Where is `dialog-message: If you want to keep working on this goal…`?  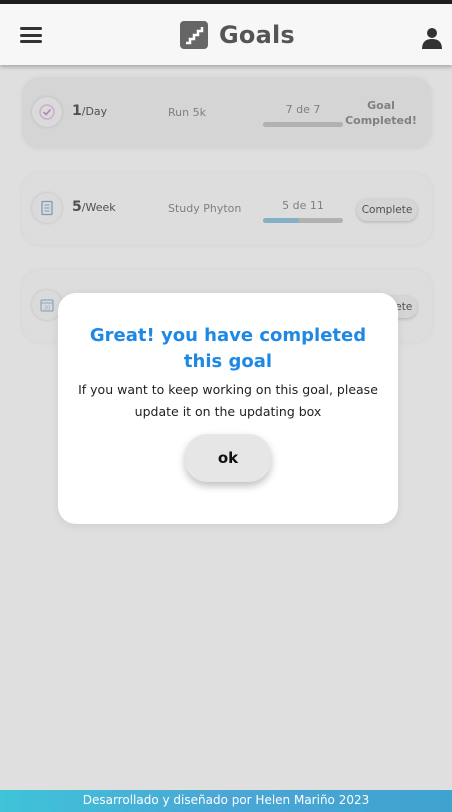 dialog-message: If you want to keep working on this goal… is located at coordinates (228, 400).